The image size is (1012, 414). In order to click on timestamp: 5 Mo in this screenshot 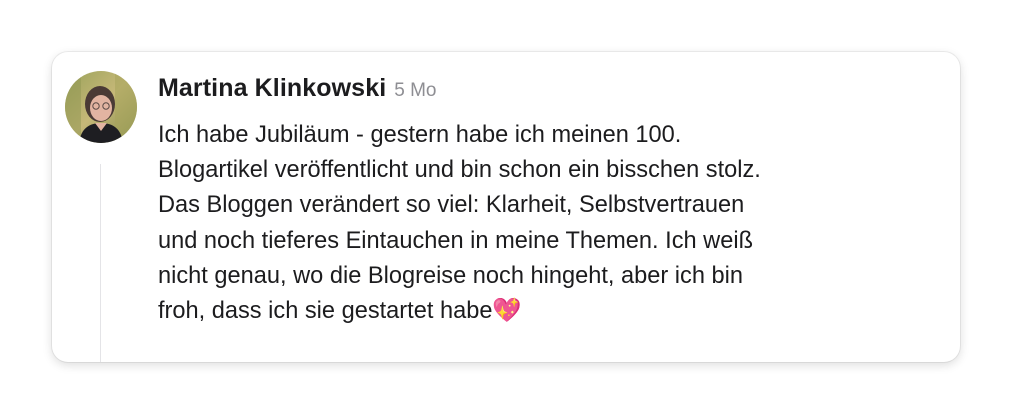, I will do `click(415, 91)`.